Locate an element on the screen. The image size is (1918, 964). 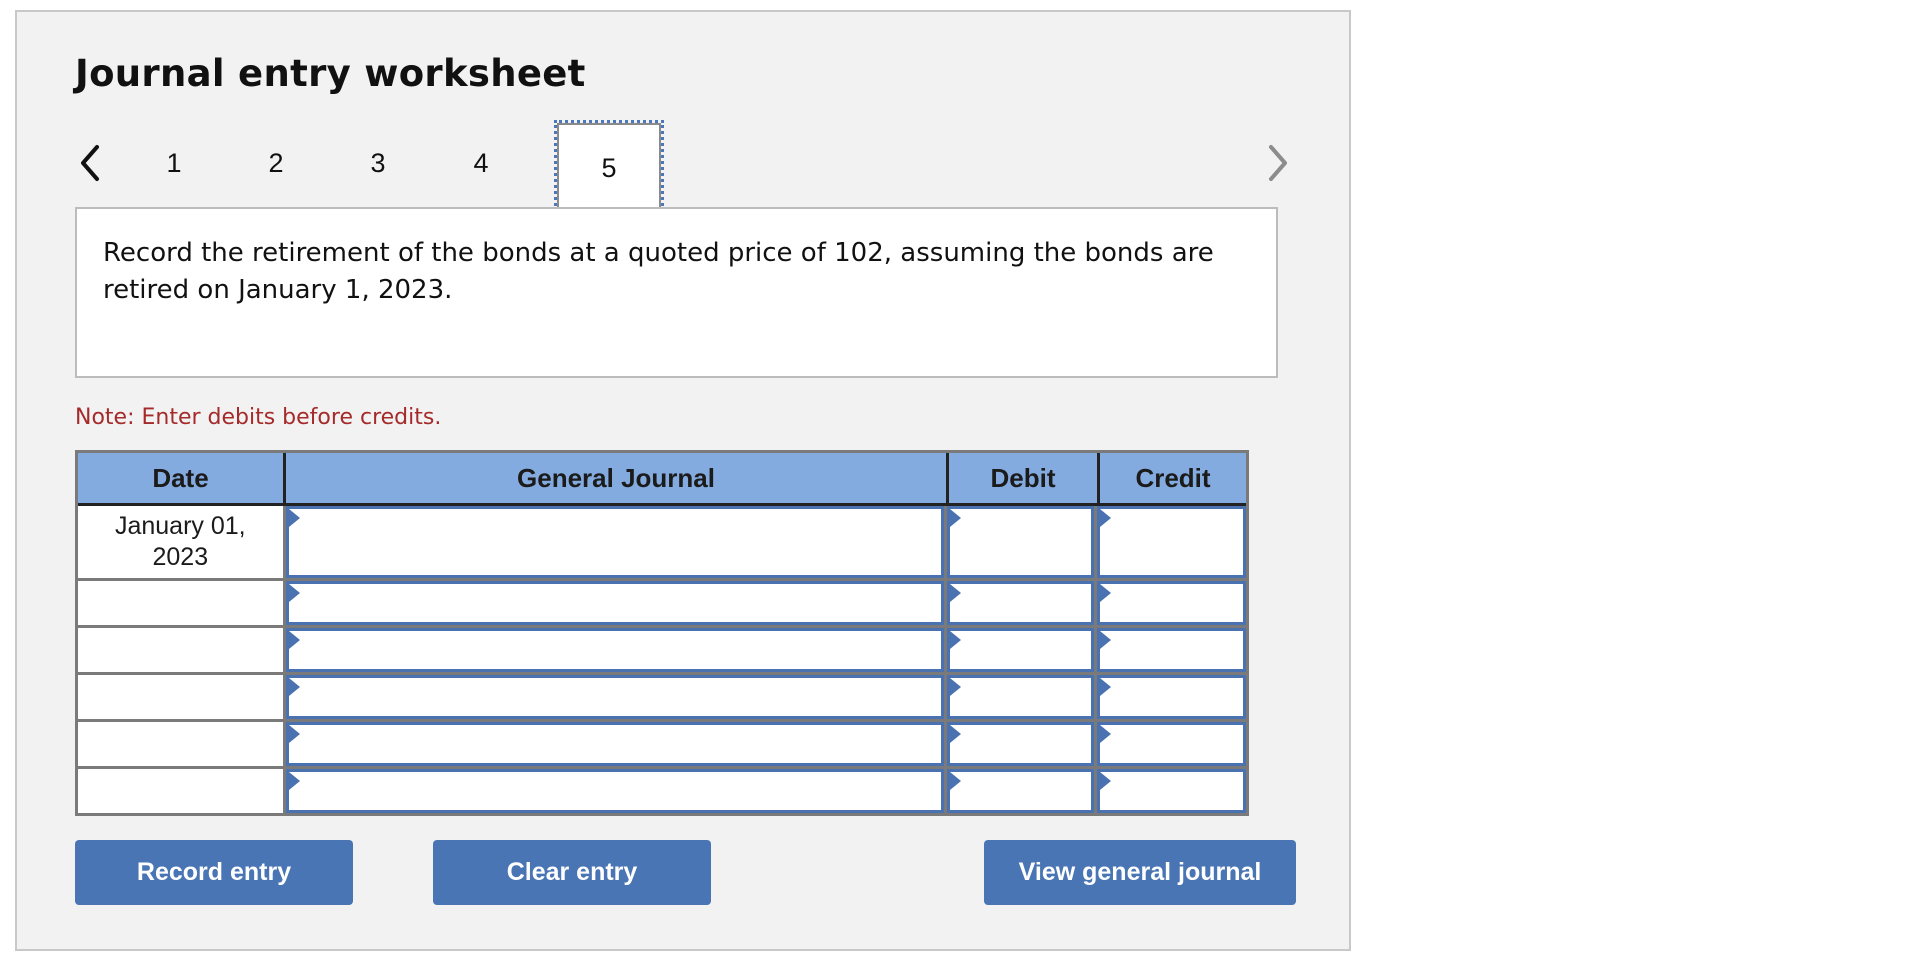
chevron-right-icon is located at coordinates (1278, 163).